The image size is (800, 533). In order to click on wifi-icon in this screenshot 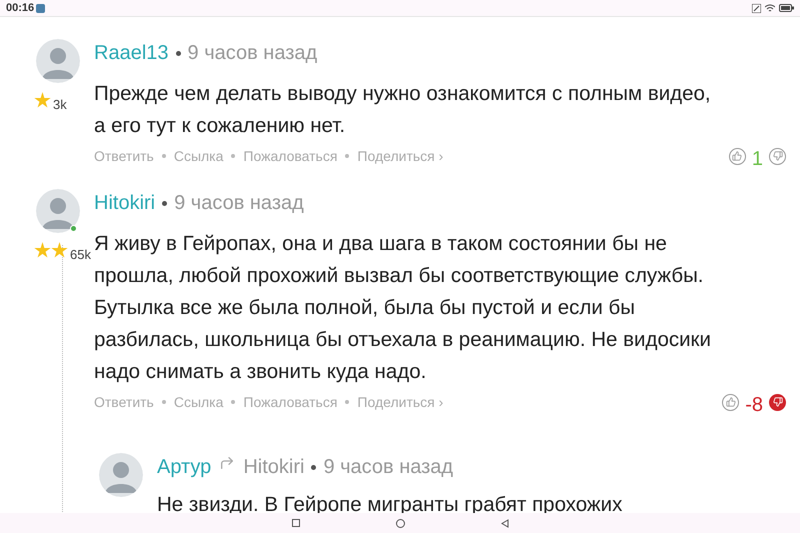, I will do `click(770, 8)`.